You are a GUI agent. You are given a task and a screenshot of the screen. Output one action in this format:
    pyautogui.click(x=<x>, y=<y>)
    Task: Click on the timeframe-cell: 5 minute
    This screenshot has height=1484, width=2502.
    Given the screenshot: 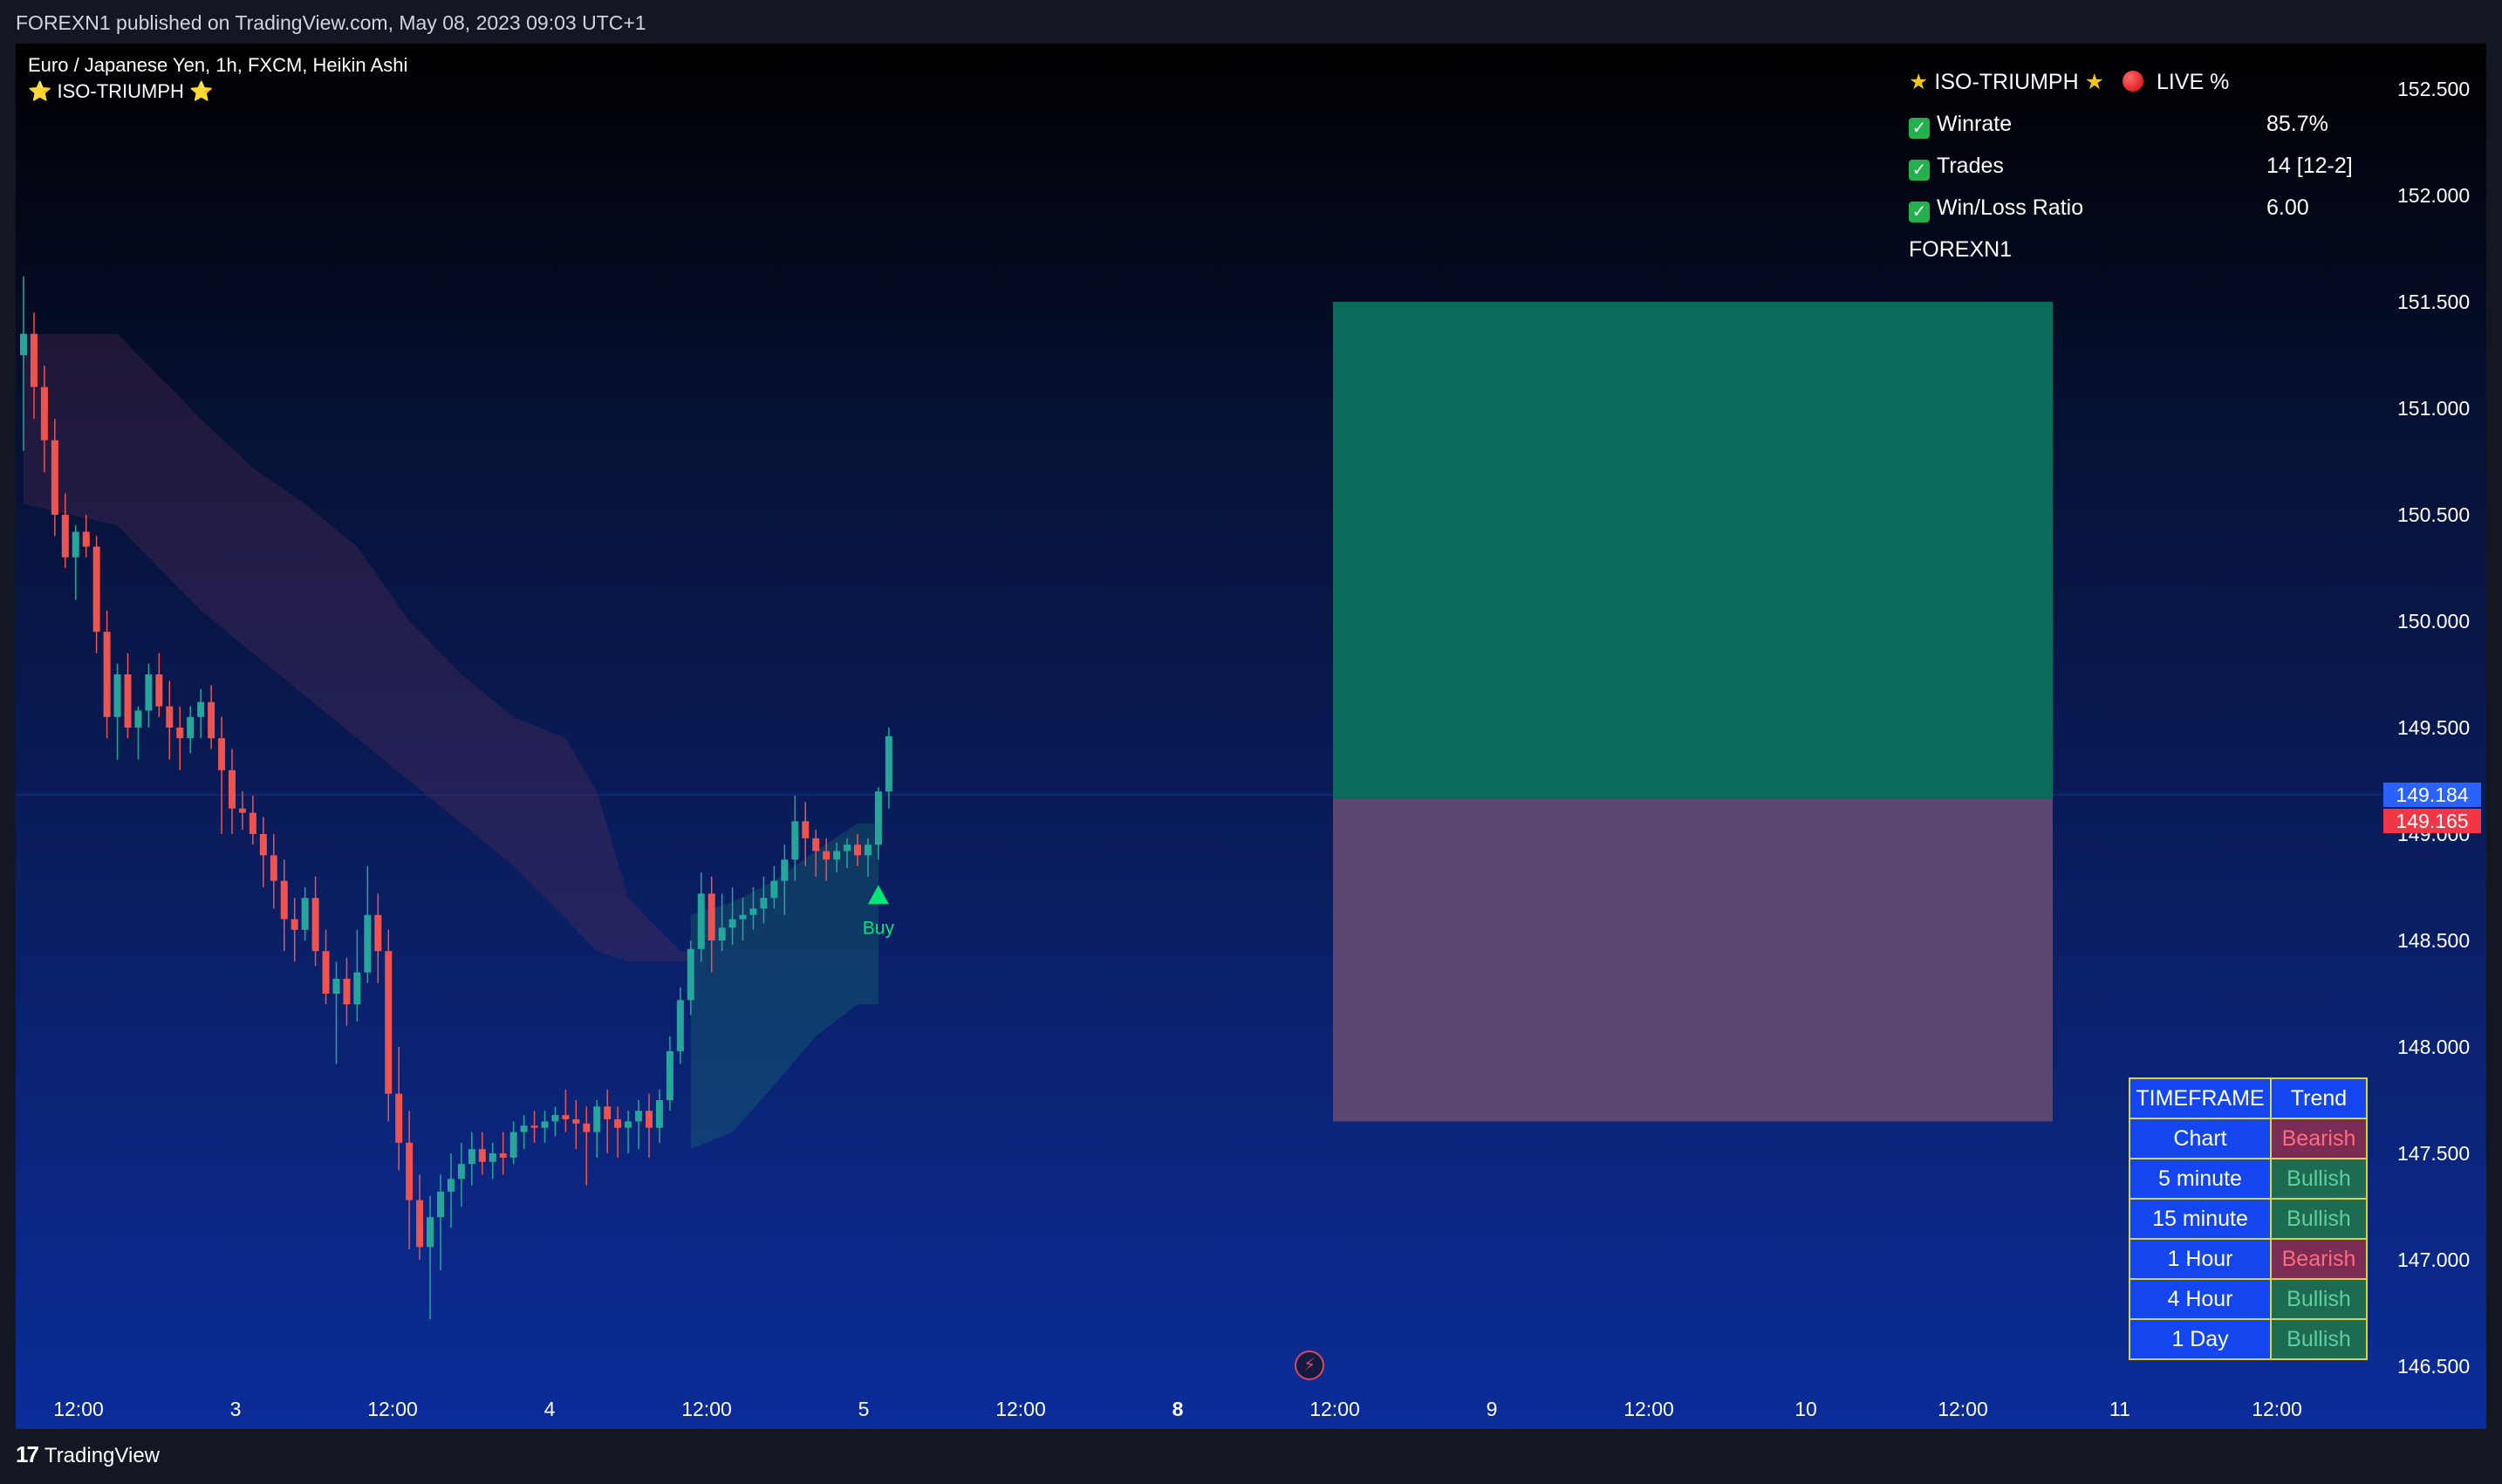 What is the action you would take?
    pyautogui.click(x=2200, y=1179)
    